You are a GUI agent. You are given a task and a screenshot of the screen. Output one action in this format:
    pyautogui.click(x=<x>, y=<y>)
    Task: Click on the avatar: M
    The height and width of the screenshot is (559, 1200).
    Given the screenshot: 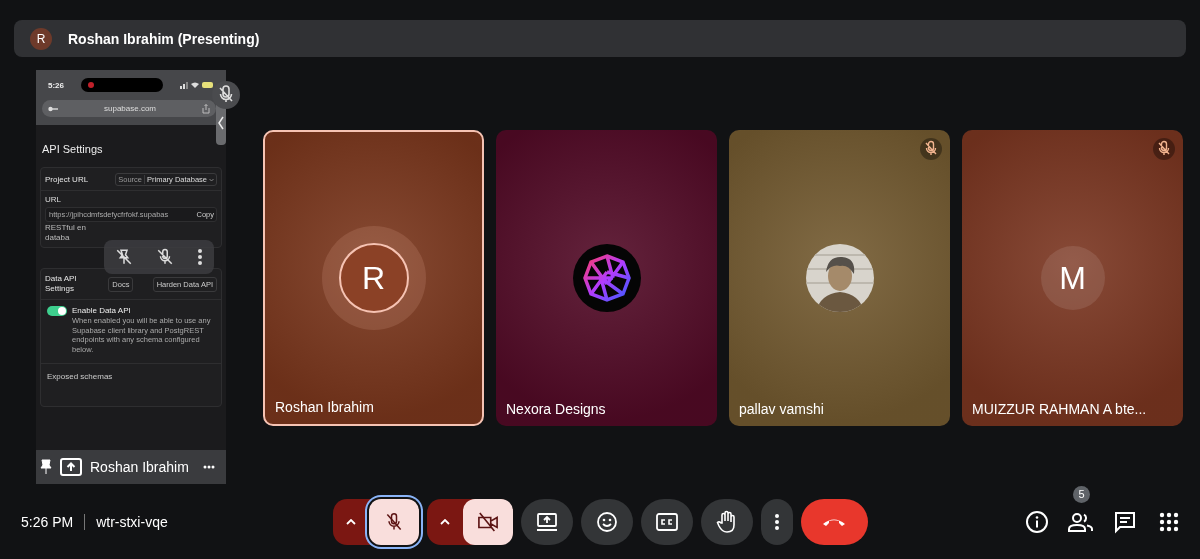 What is the action you would take?
    pyautogui.click(x=1072, y=278)
    